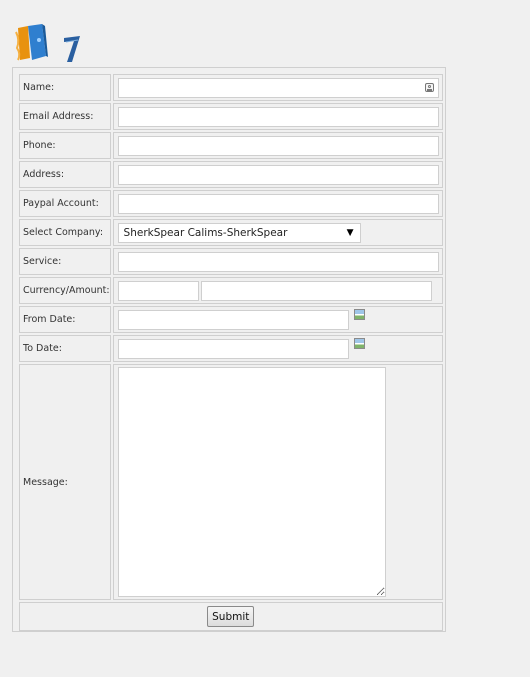  What do you see at coordinates (316, 290) in the screenshot?
I see `amount-input` at bounding box center [316, 290].